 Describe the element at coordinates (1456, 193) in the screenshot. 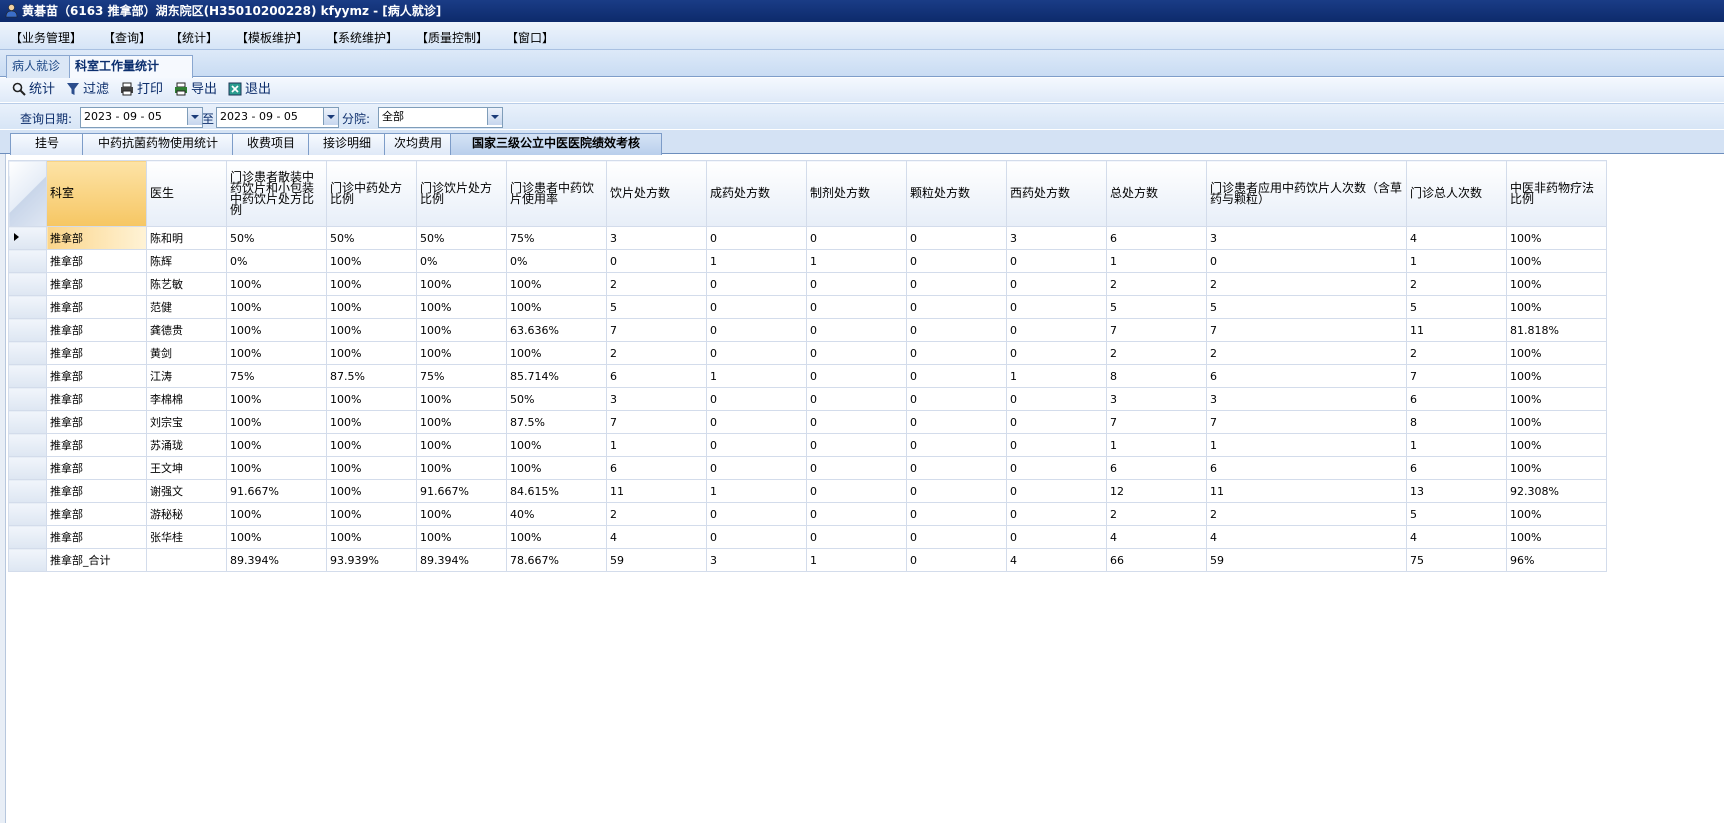

I see `column-header-total-visits: 门诊总人次数` at that location.